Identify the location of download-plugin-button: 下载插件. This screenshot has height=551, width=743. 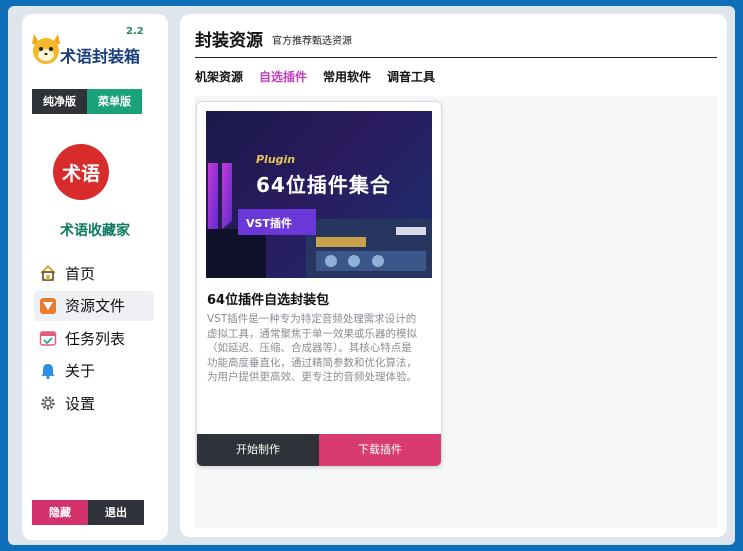
(380, 450).